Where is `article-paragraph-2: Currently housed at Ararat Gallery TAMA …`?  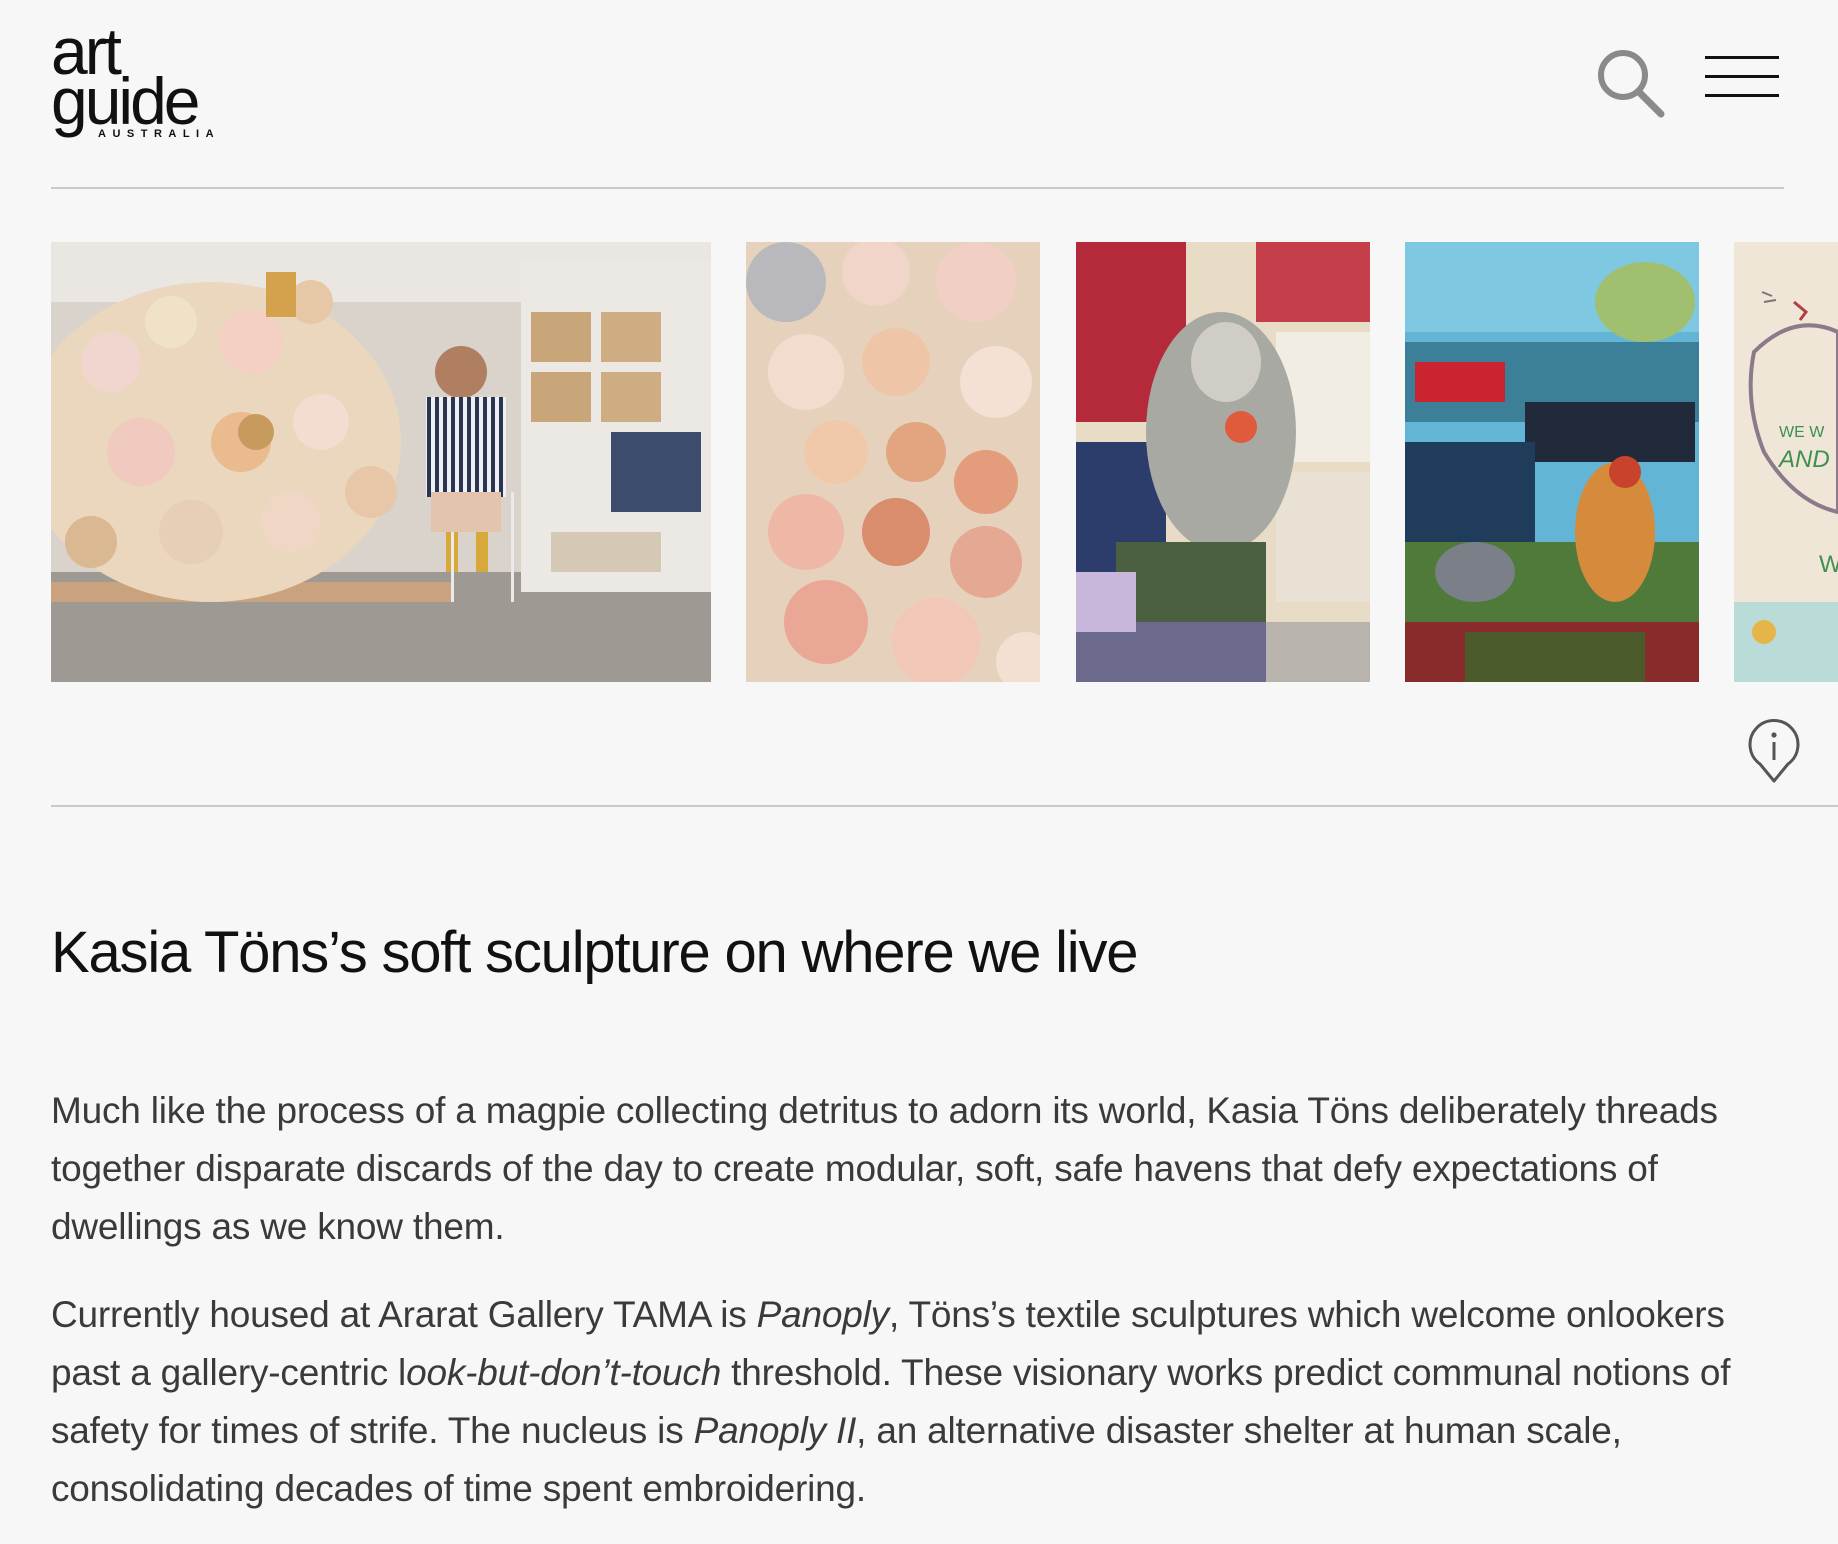 article-paragraph-2: Currently housed at Ararat Gallery TAMA … is located at coordinates (918, 1402).